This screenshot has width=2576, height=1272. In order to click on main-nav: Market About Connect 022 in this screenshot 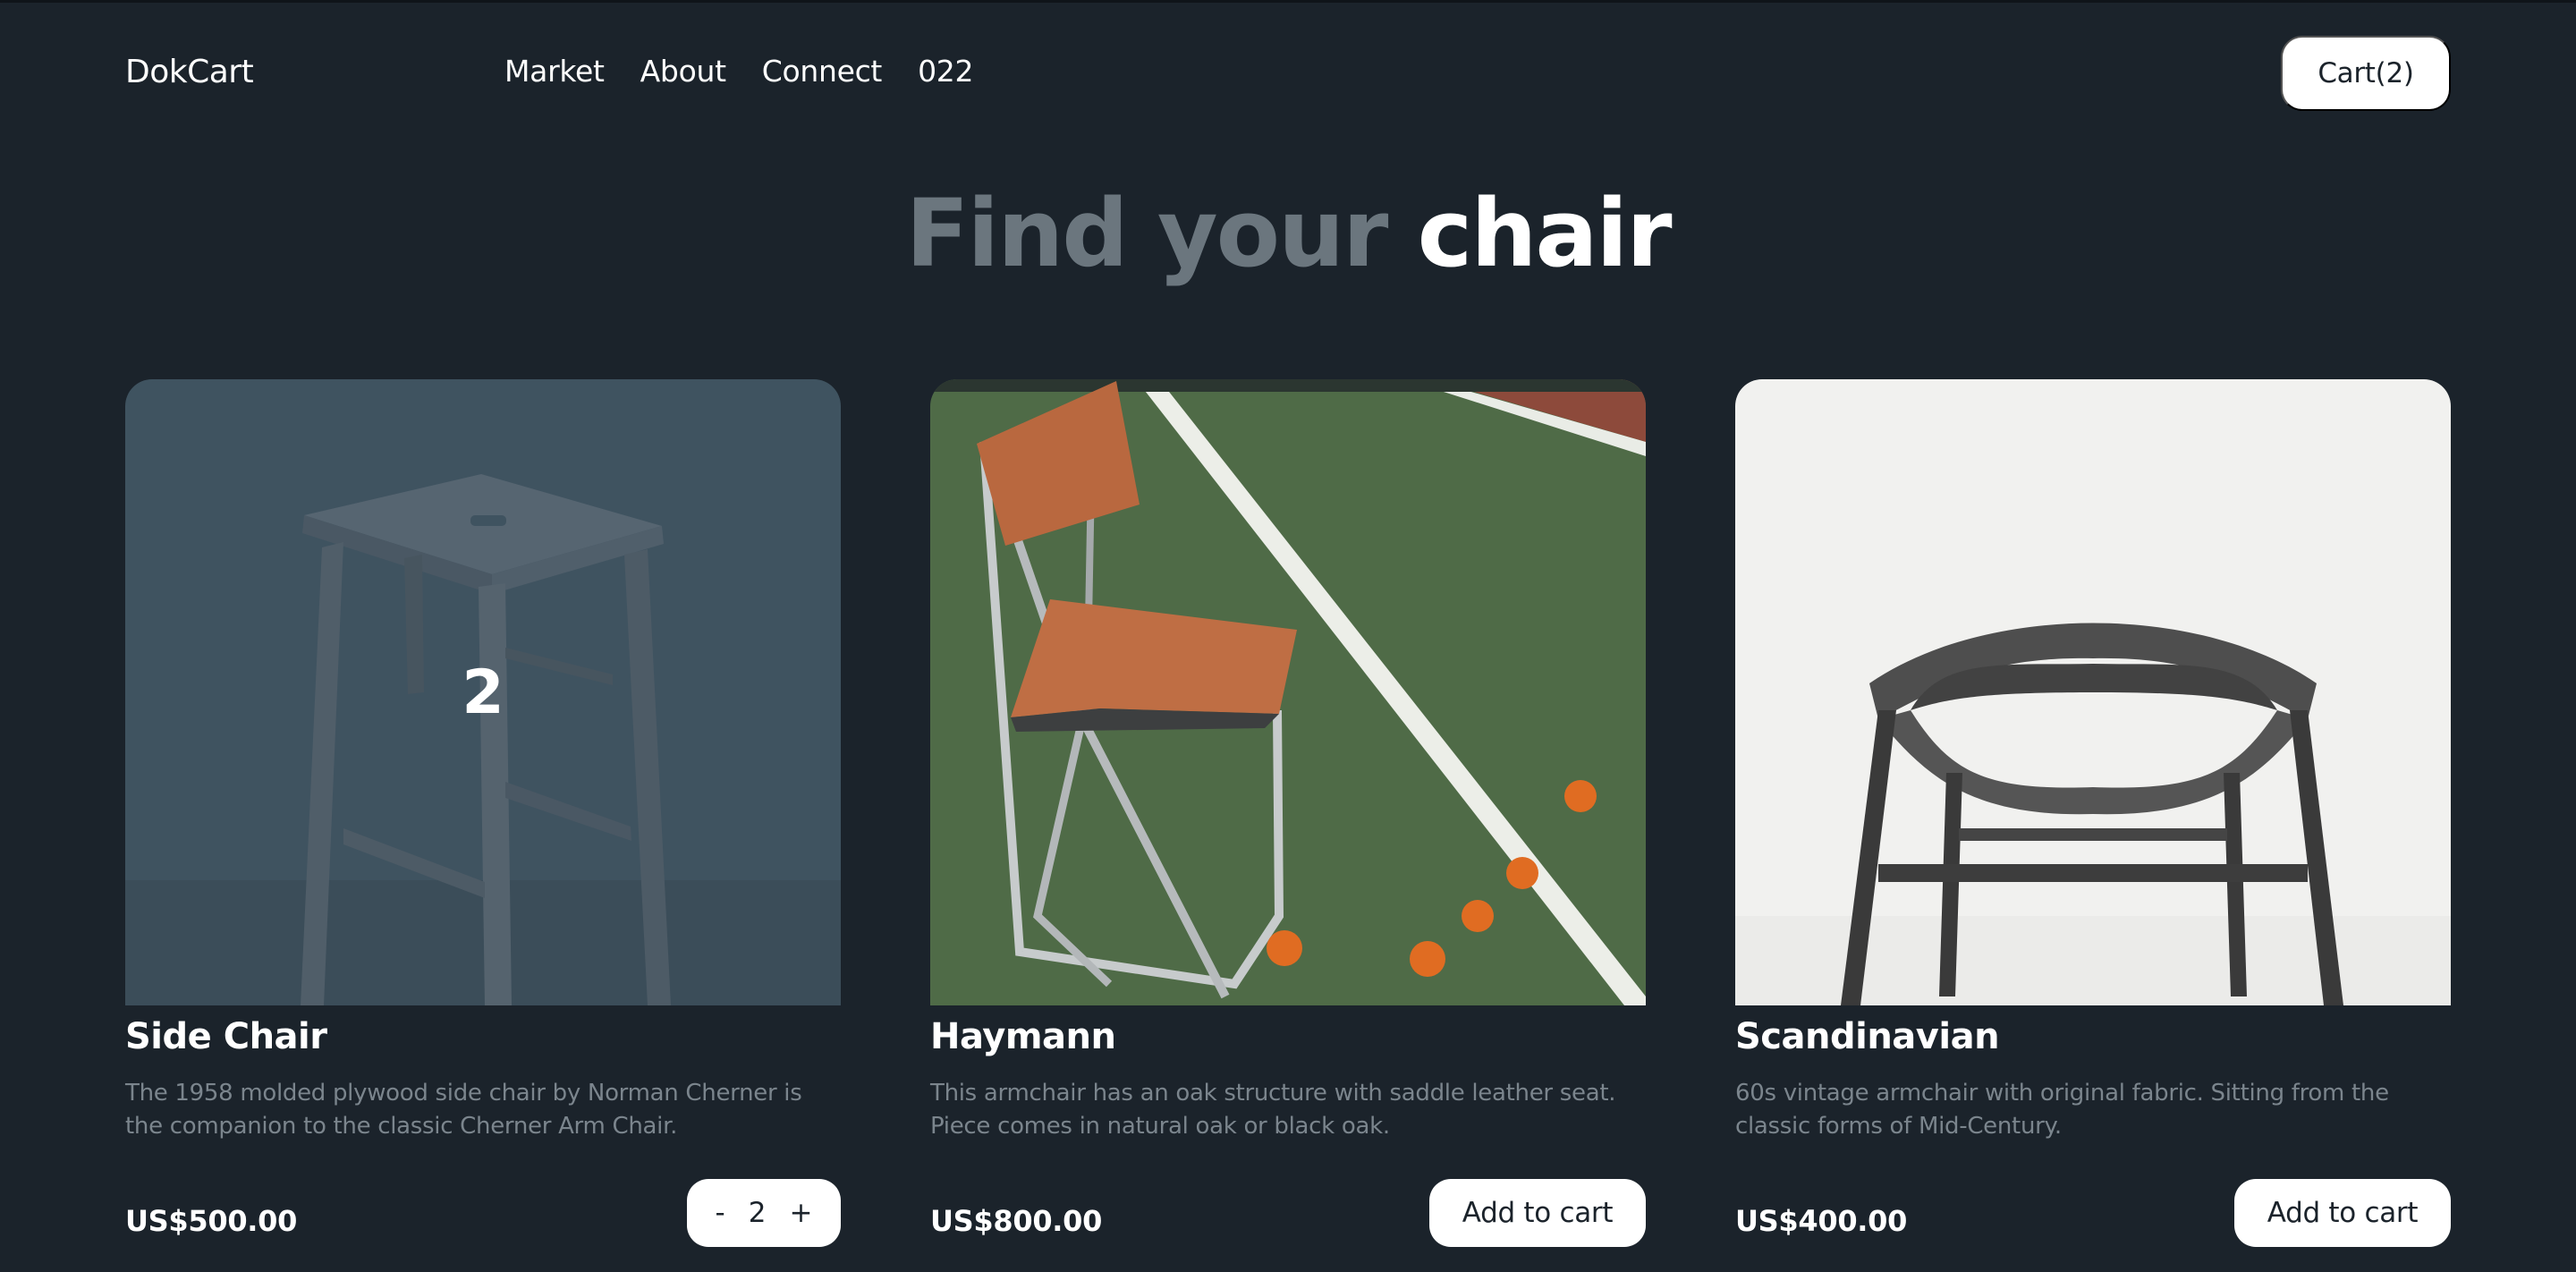, I will do `click(738, 71)`.